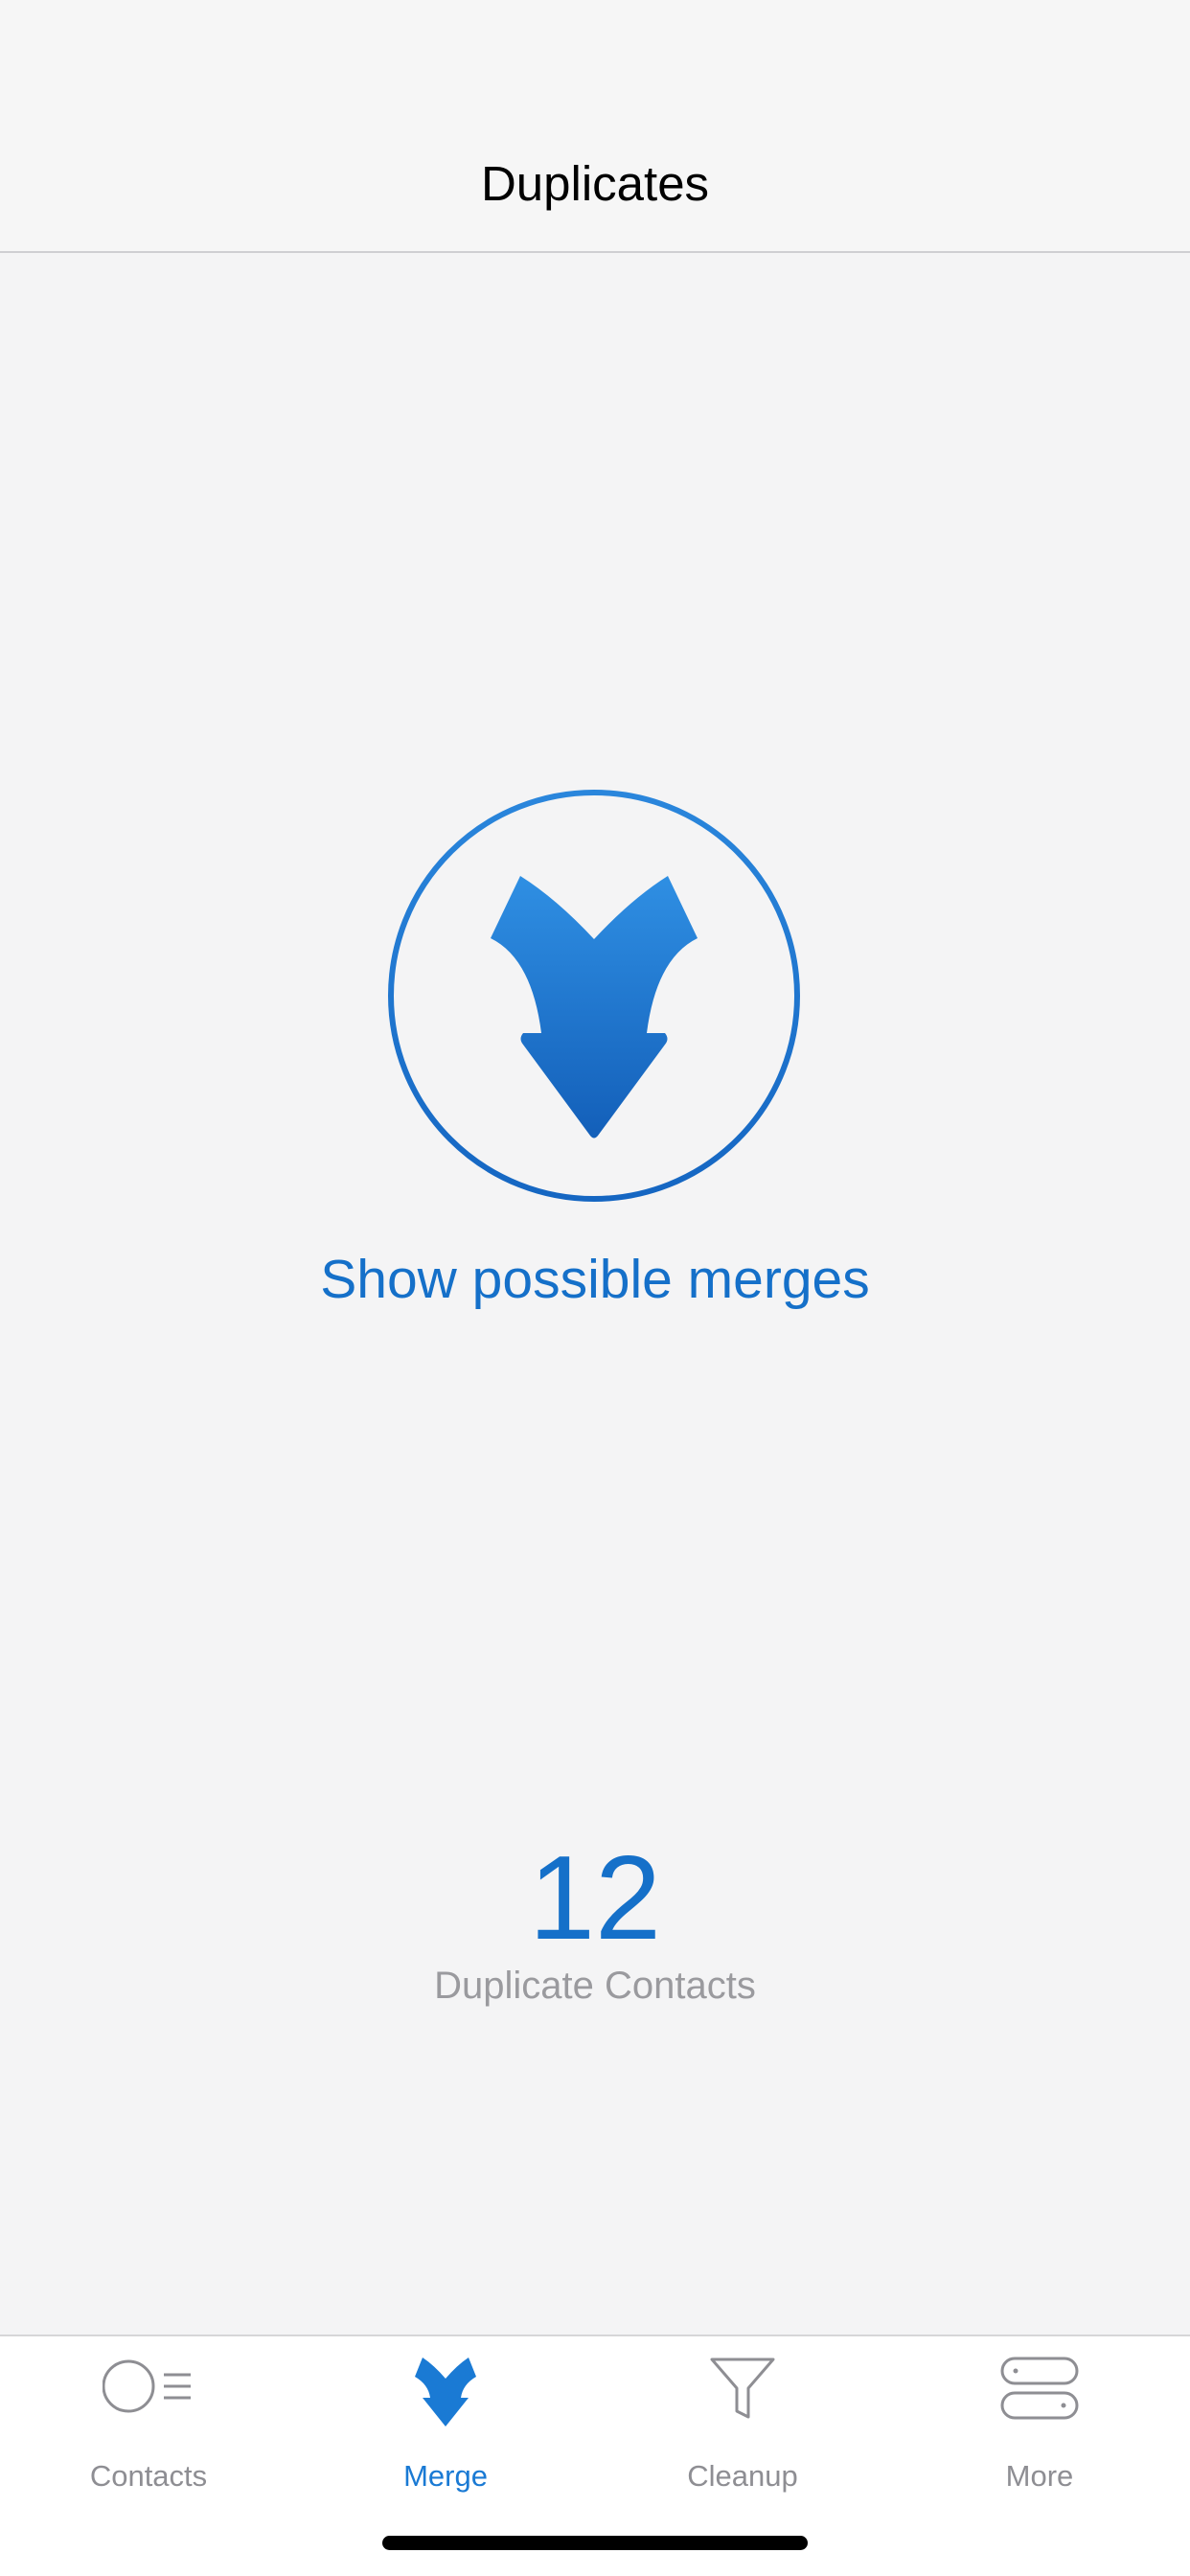 This screenshot has width=1190, height=2576. Describe the element at coordinates (595, 1279) in the screenshot. I see `show-merges-link: Show possible merges` at that location.